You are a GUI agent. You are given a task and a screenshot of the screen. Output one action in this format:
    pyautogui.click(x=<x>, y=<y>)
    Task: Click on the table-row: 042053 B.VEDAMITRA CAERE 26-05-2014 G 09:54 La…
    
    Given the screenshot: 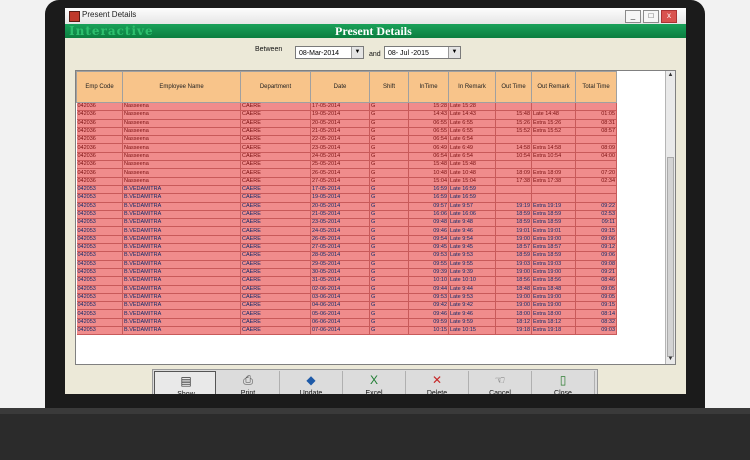 What is the action you would take?
    pyautogui.click(x=346, y=240)
    